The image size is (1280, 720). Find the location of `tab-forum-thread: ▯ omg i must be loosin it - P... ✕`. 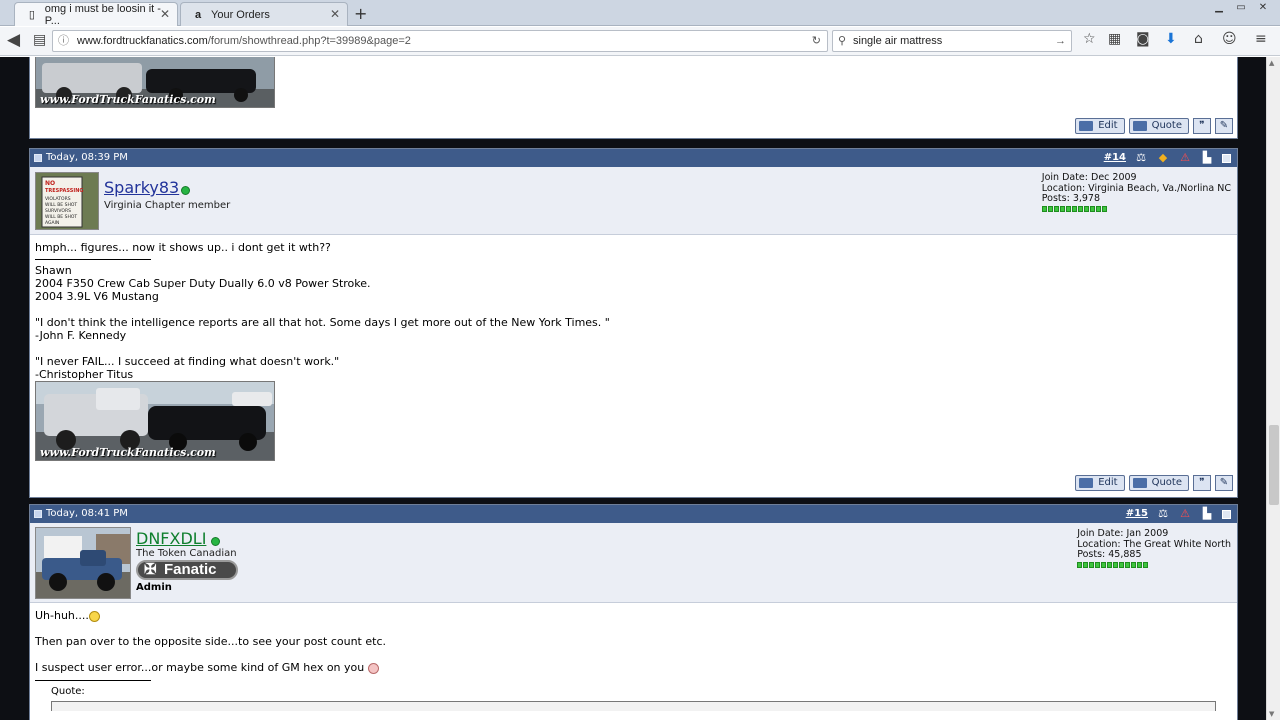

tab-forum-thread: ▯ omg i must be loosin it - P... ✕ is located at coordinates (96, 14).